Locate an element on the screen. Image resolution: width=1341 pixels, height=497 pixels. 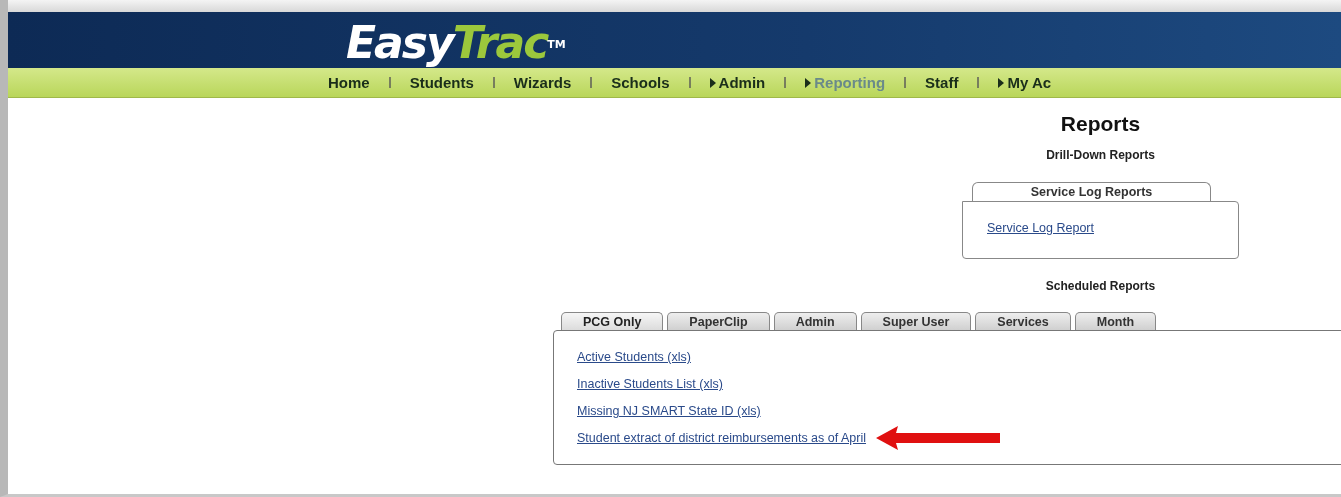
report-link: Student extract of district reimbursements as of April is located at coordinates (721, 438).